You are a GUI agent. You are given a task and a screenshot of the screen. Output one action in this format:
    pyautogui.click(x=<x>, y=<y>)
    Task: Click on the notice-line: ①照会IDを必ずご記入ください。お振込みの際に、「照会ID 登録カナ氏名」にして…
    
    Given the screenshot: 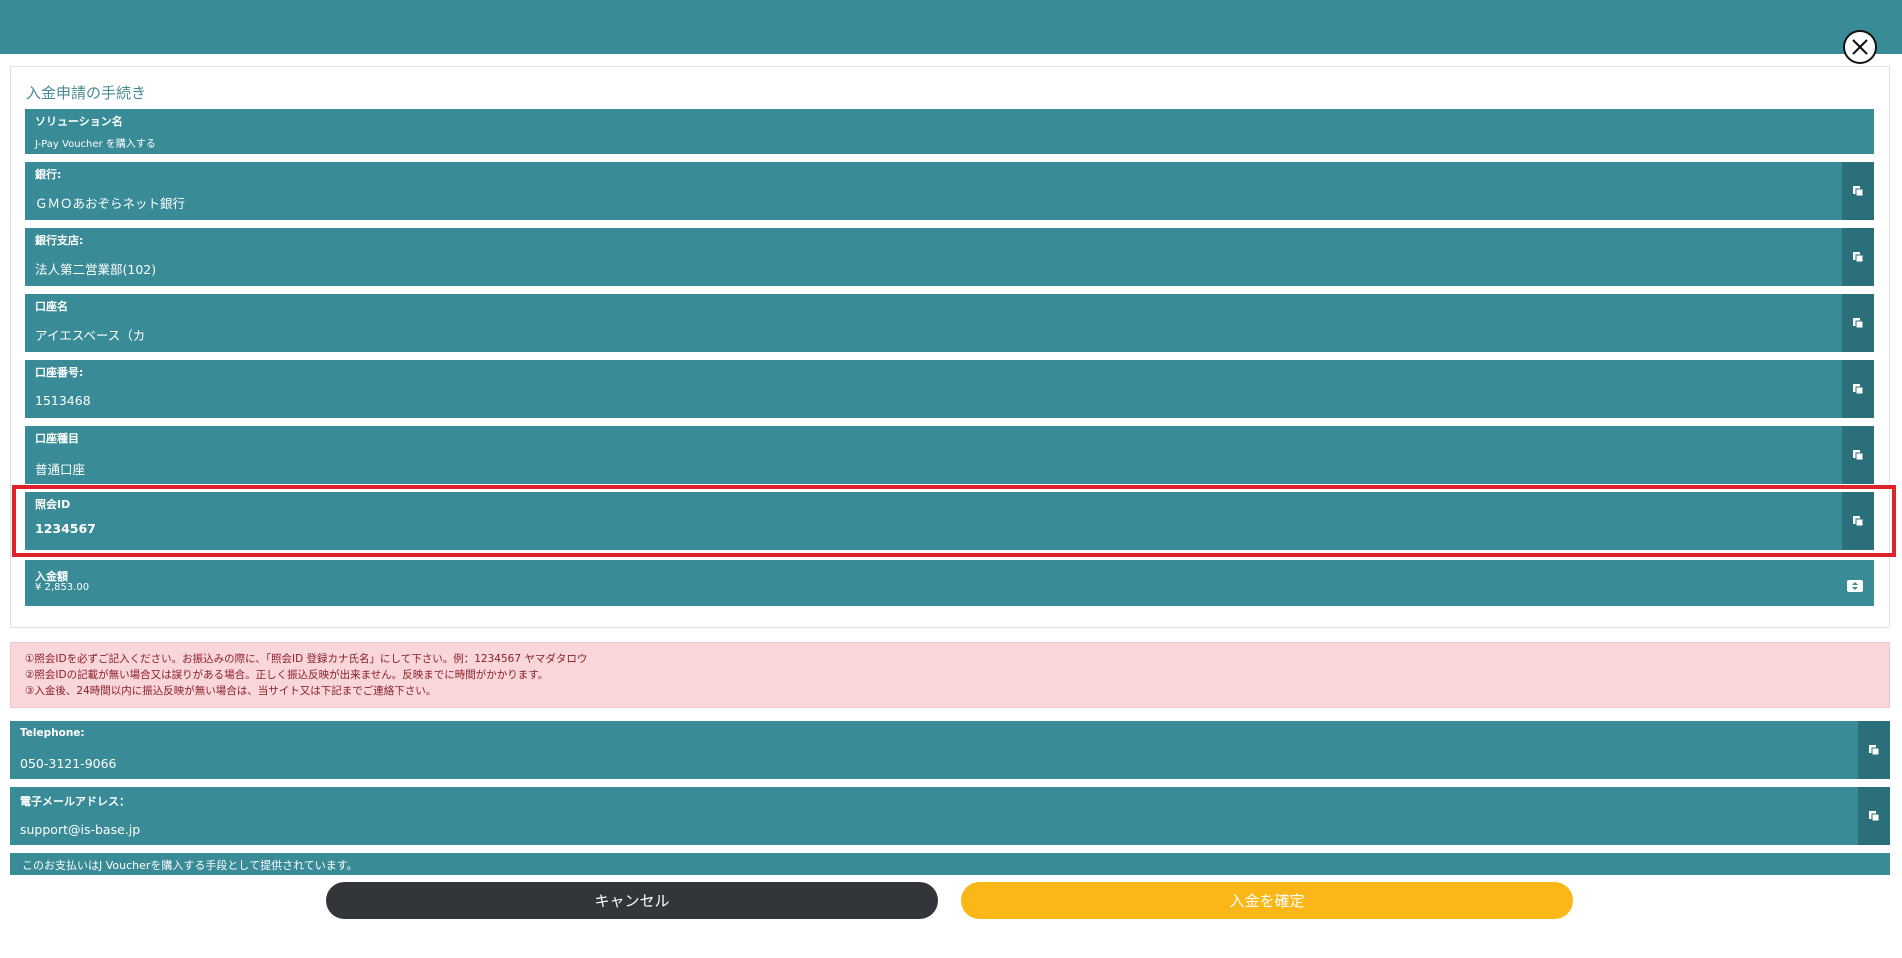 What is the action you would take?
    pyautogui.click(x=306, y=659)
    